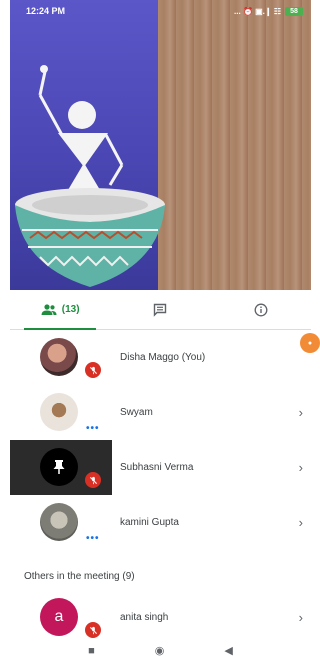 The height and width of the screenshot is (661, 320). I want to click on chat-icon, so click(160, 310).